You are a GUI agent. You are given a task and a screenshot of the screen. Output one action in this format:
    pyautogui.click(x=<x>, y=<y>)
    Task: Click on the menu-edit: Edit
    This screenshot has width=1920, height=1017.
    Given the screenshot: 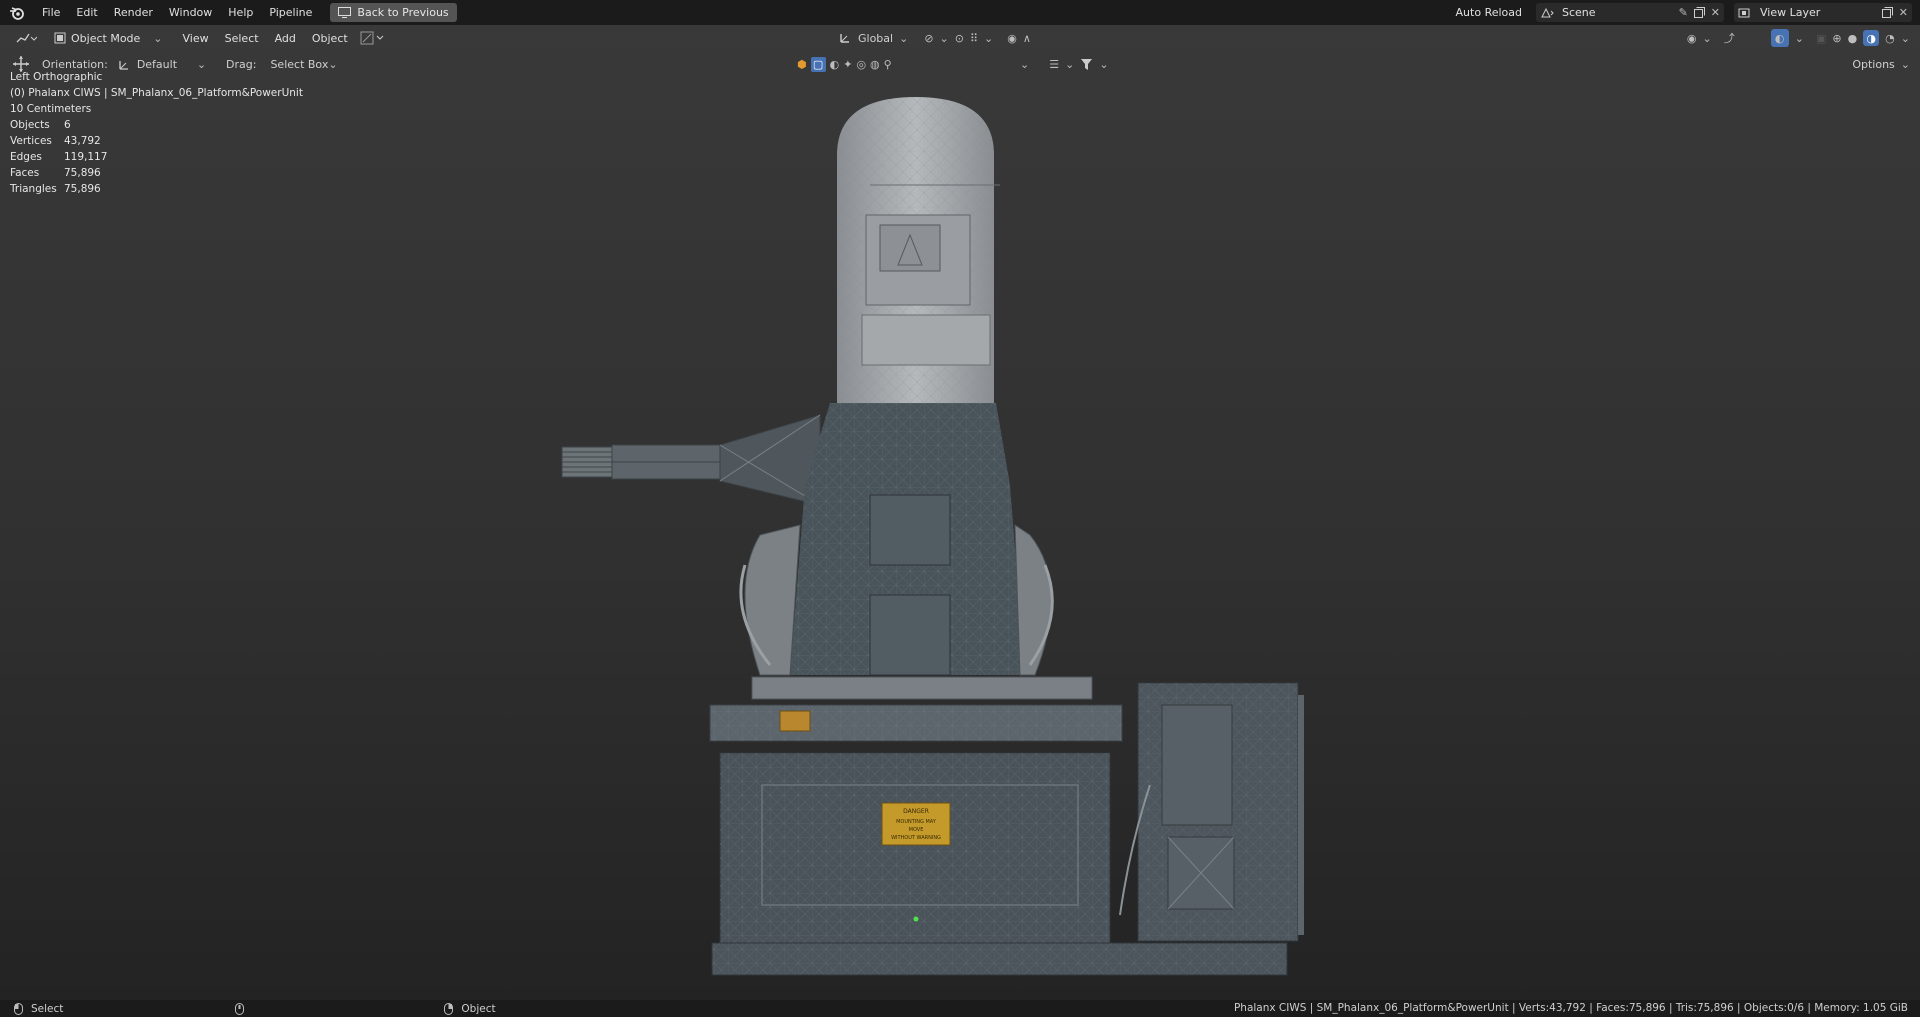 What is the action you would take?
    pyautogui.click(x=86, y=12)
    